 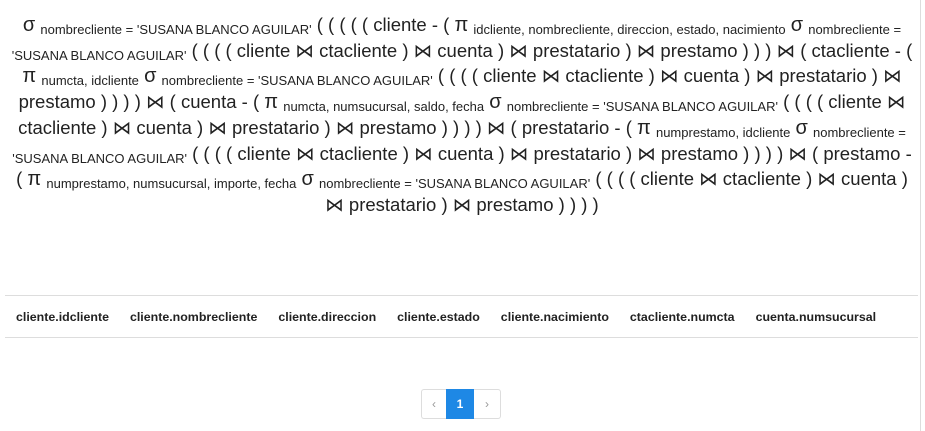 I want to click on column-header: cliente.nacimiento, so click(x=554, y=316).